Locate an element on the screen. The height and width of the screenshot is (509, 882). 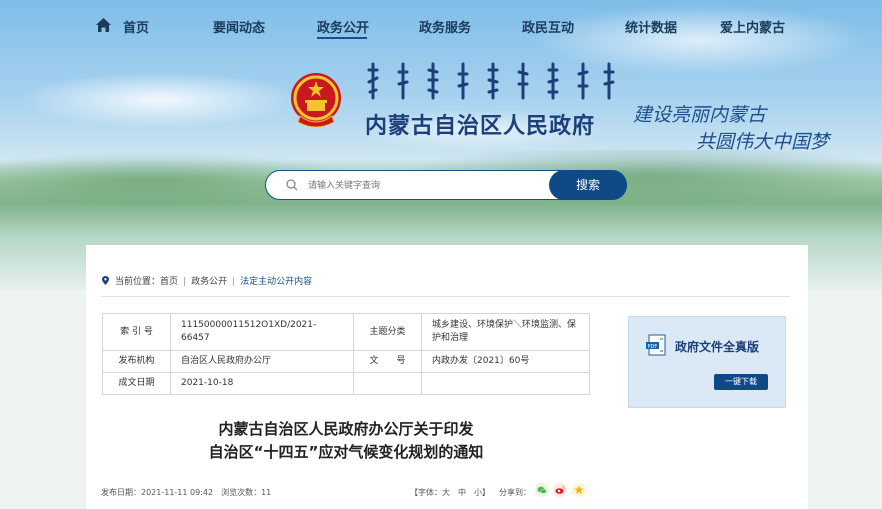
share-label: 分享到： is located at coordinates (515, 492).